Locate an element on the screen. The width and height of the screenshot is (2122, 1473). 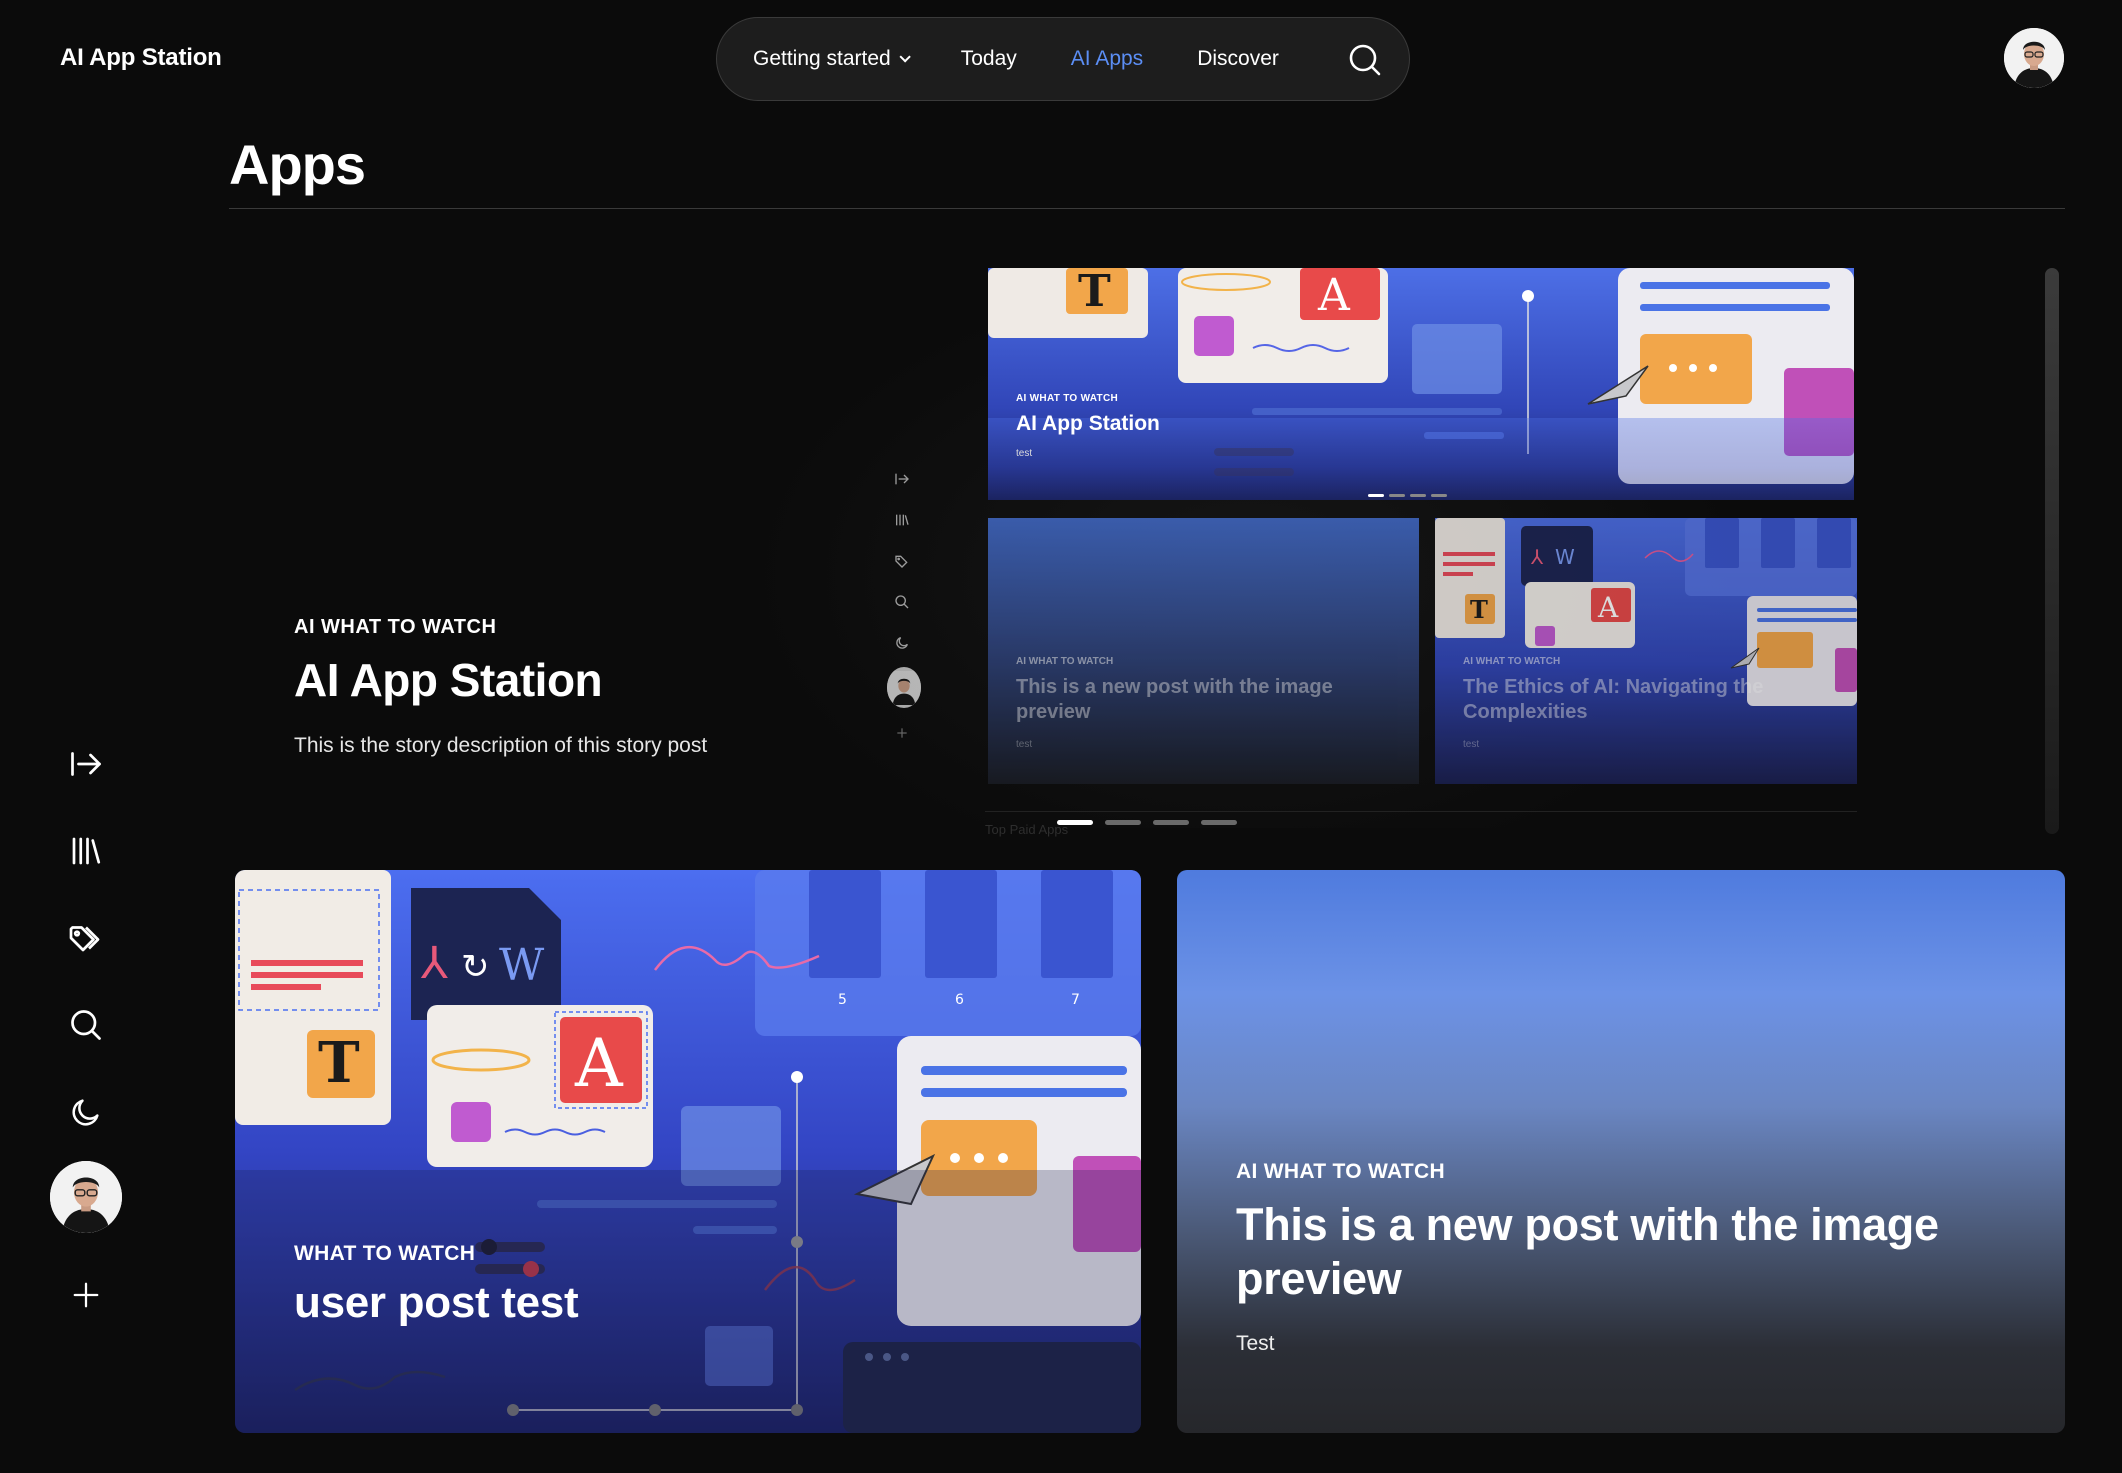
preview-featured-card: T A AI WHAT TO WATCH AI App Station test is located at coordinates (1421, 384).